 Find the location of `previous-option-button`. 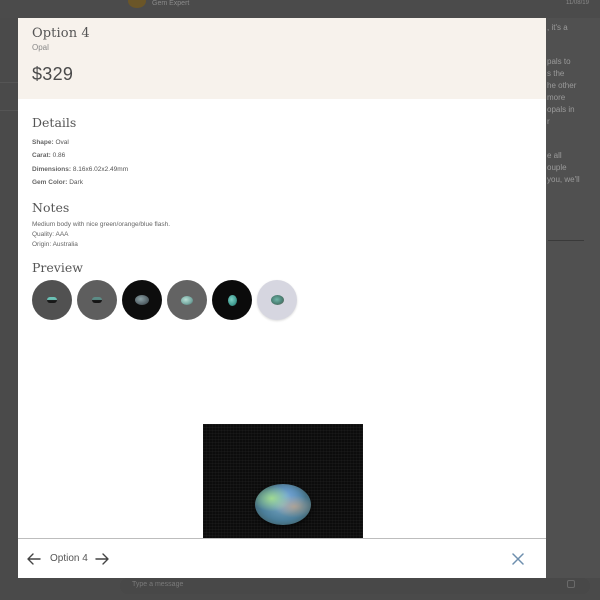

previous-option-button is located at coordinates (34, 559).